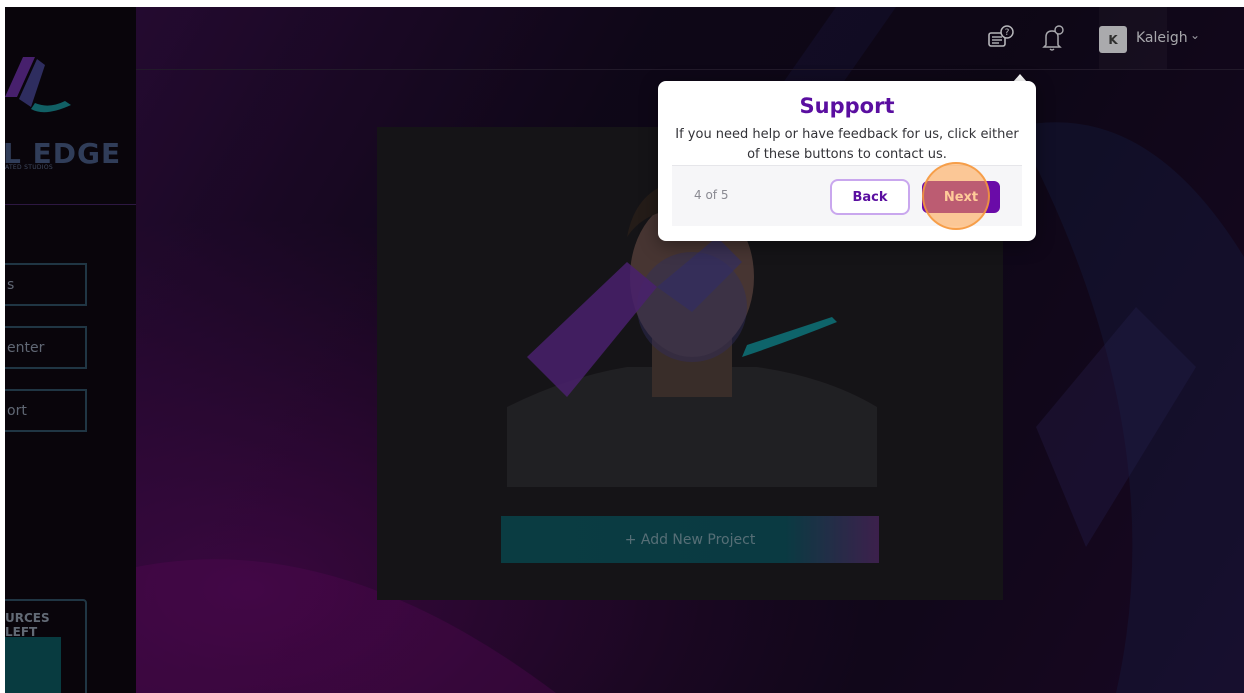 The width and height of the screenshot is (1244, 693). I want to click on sidebar-item-label: ort, so click(17, 410).